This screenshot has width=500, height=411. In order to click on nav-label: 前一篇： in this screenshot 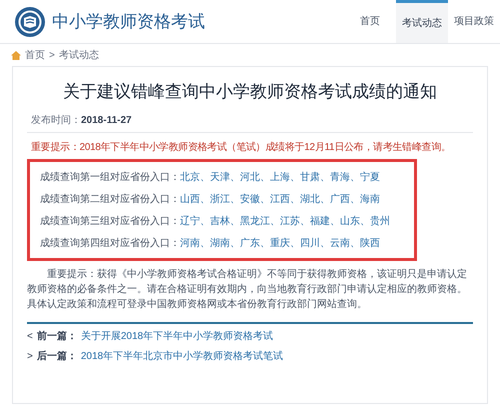, I will do `click(56, 337)`.